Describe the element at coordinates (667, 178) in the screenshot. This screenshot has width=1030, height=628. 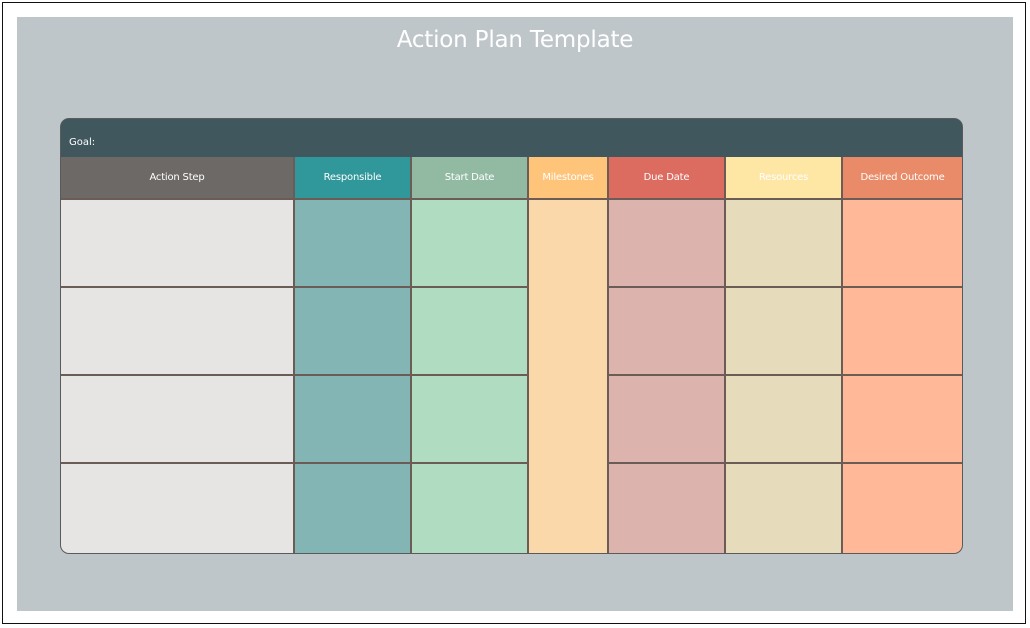
I see `header-due-date: Due Date` at that location.